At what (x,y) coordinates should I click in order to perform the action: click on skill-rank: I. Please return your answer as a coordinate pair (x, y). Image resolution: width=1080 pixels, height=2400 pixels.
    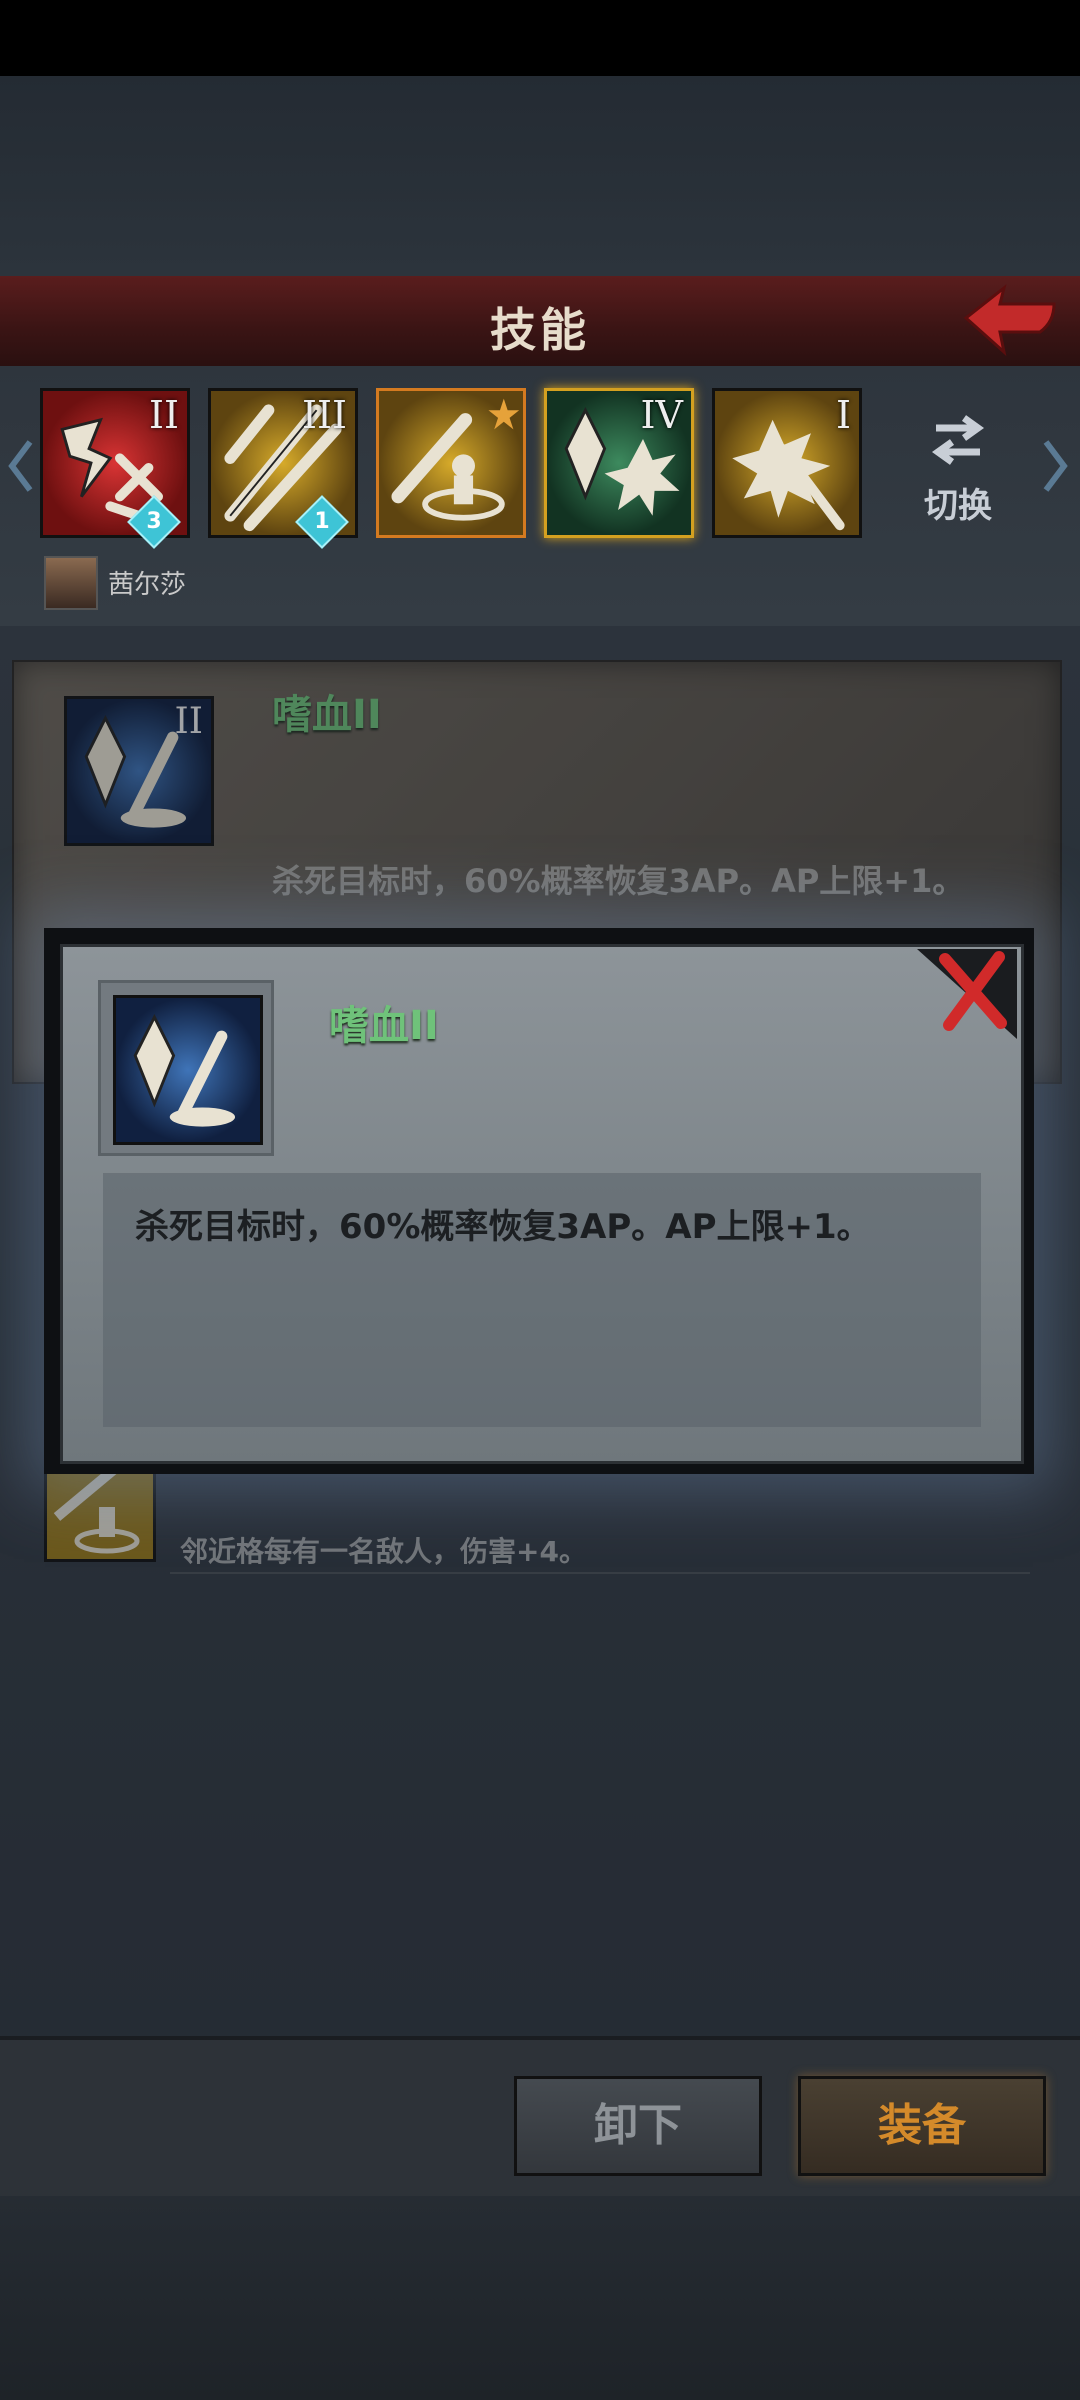
    Looking at the image, I should click on (843, 415).